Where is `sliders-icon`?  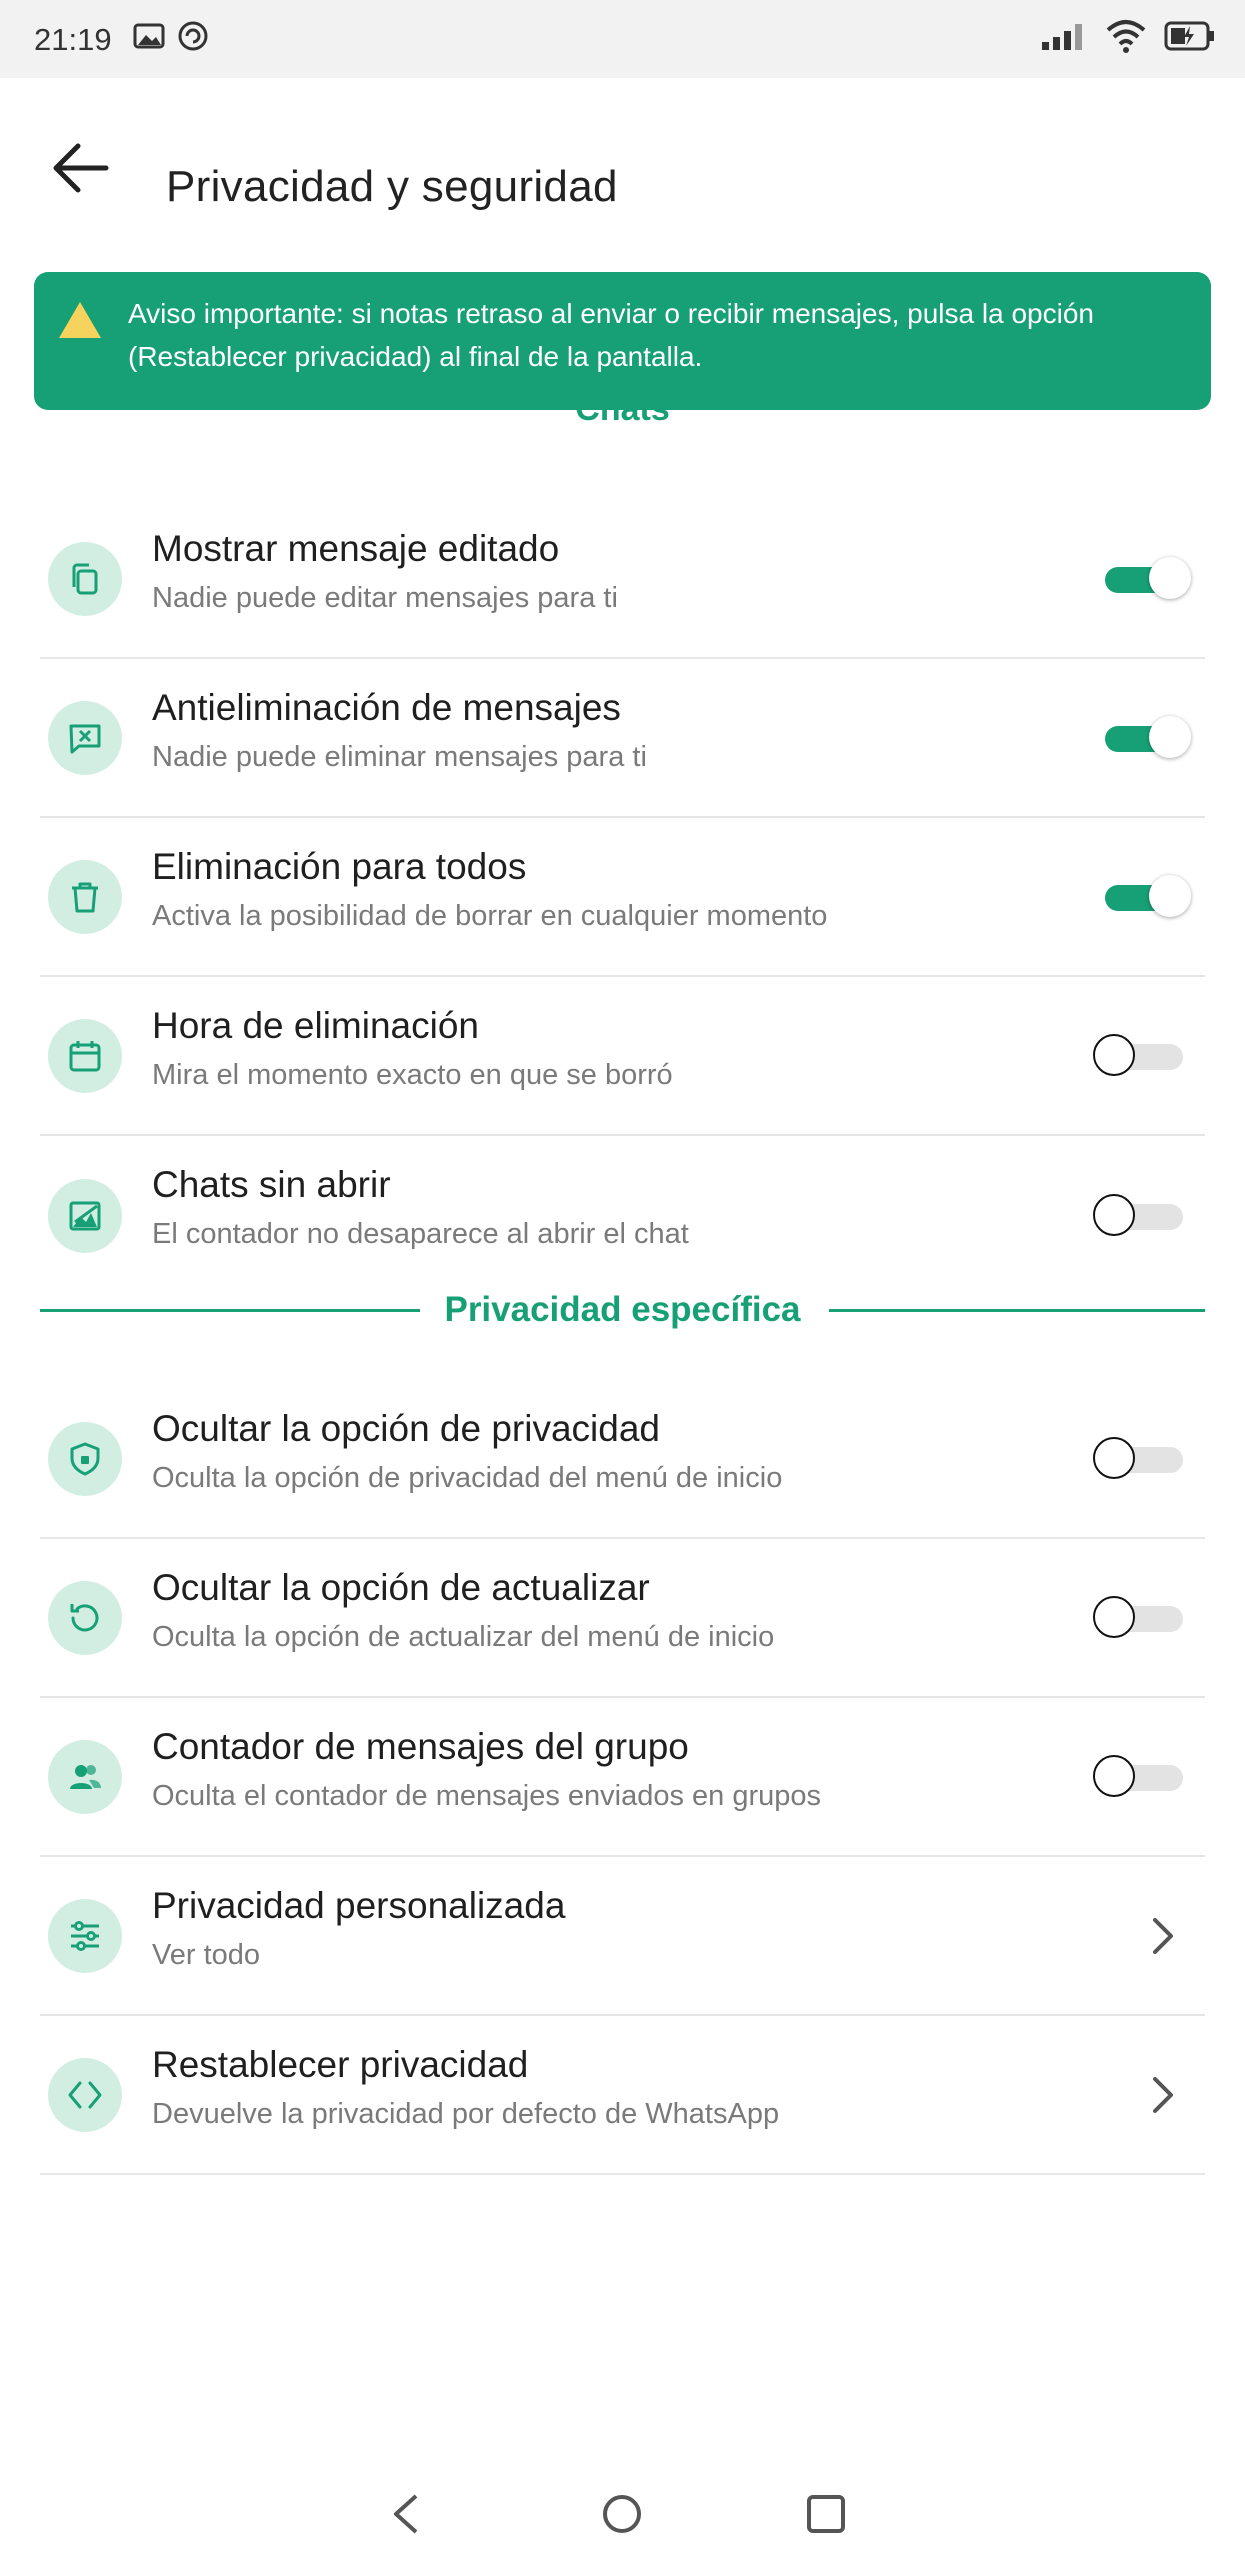 sliders-icon is located at coordinates (85, 1935).